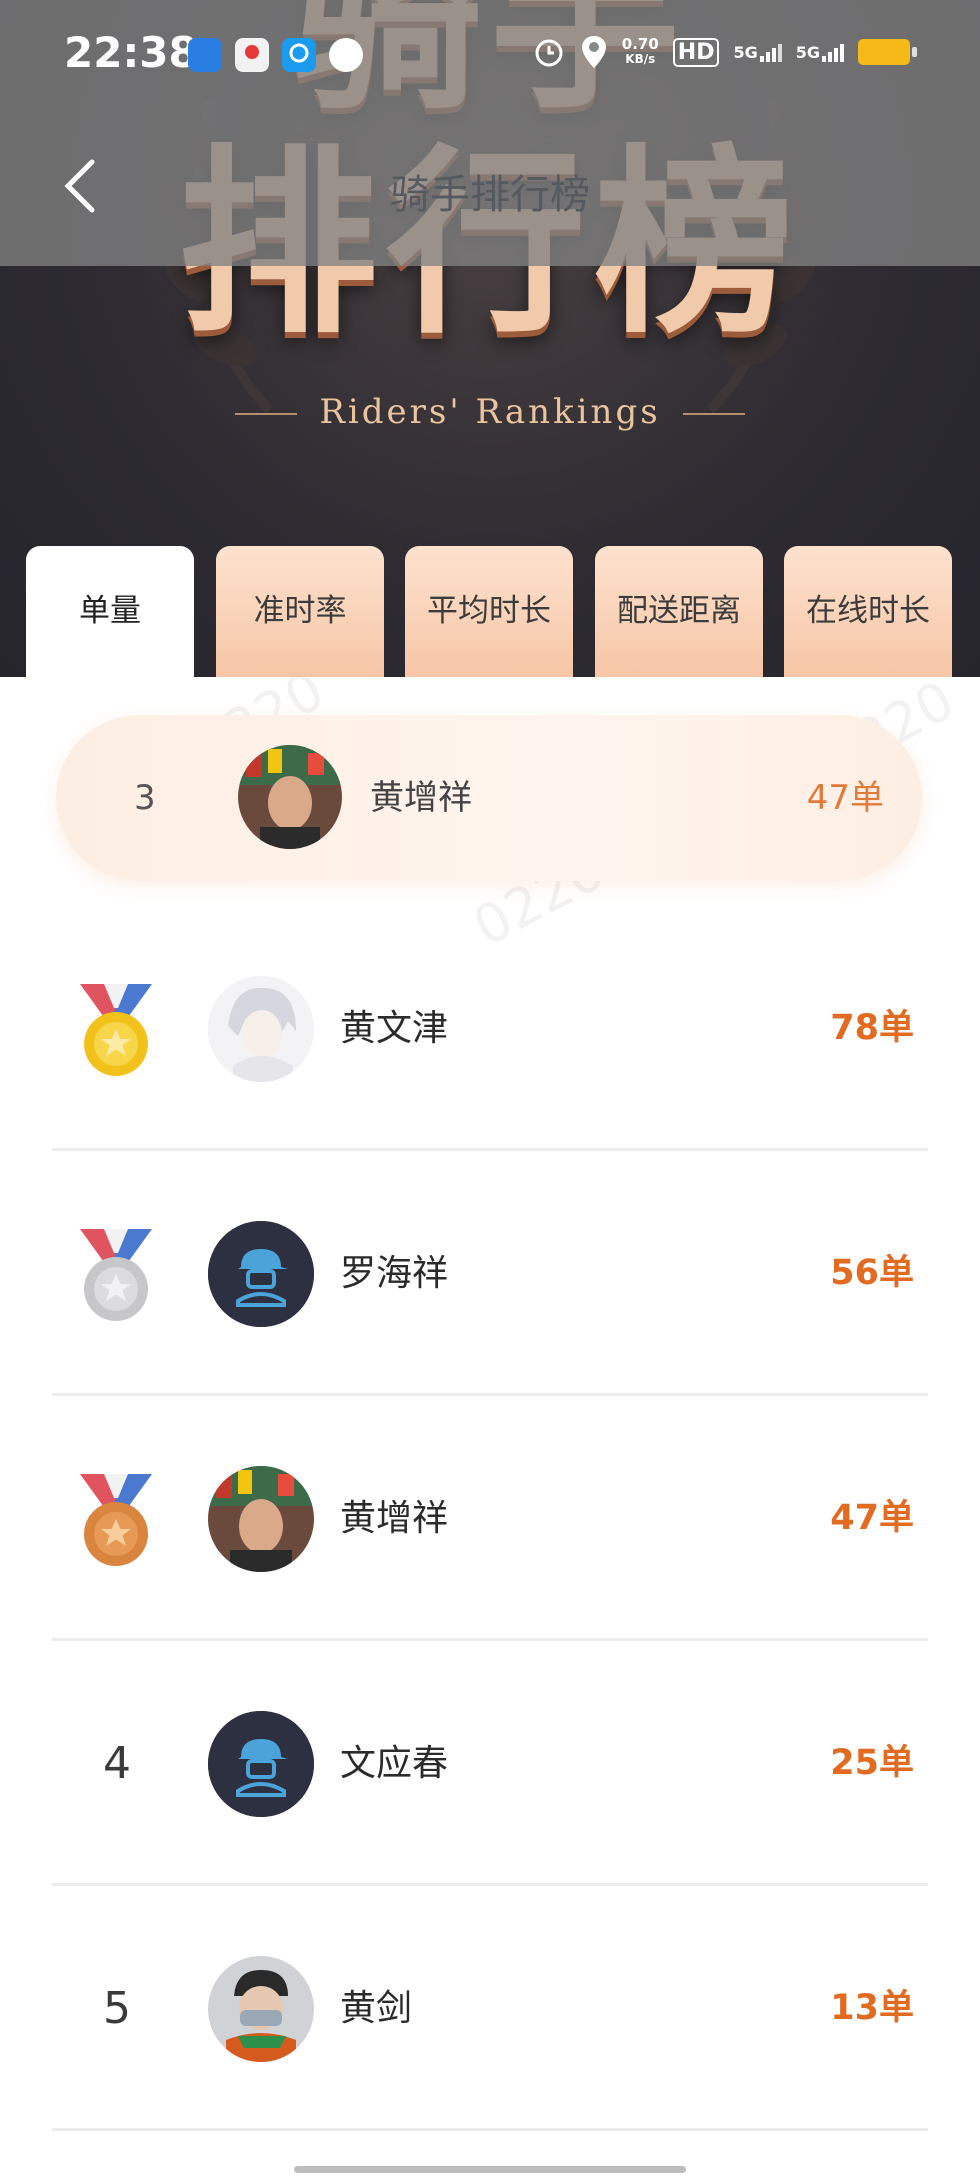  What do you see at coordinates (887, 52) in the screenshot?
I see `battery-icon` at bounding box center [887, 52].